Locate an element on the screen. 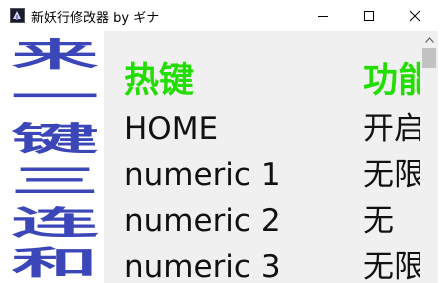  close-icon is located at coordinates (415, 15).